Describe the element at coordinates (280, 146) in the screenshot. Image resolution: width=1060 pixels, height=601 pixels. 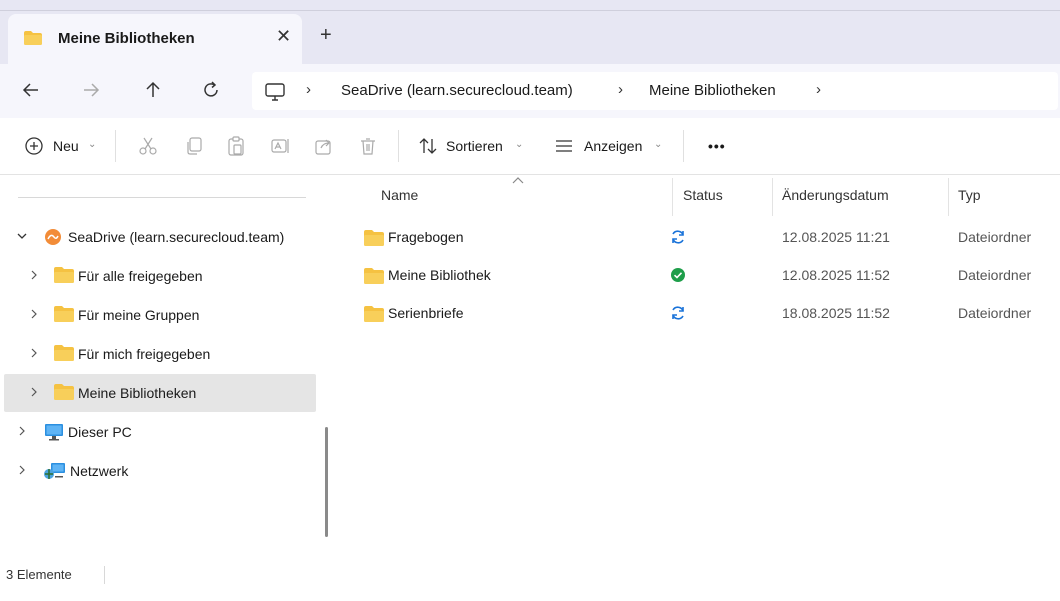
I see `rename-icon` at that location.